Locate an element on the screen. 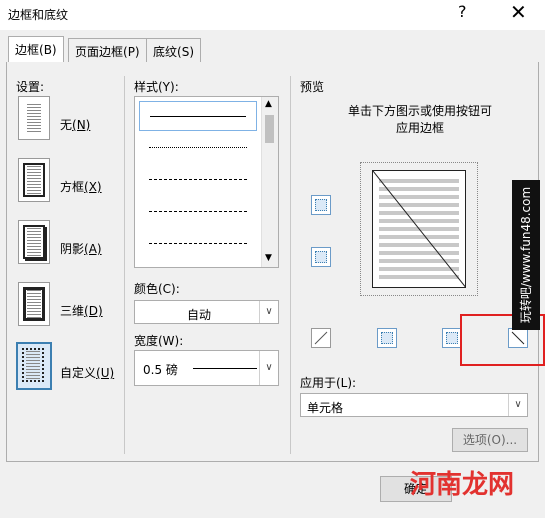  watermark-logo: 河南龙网 is located at coordinates (462, 485).